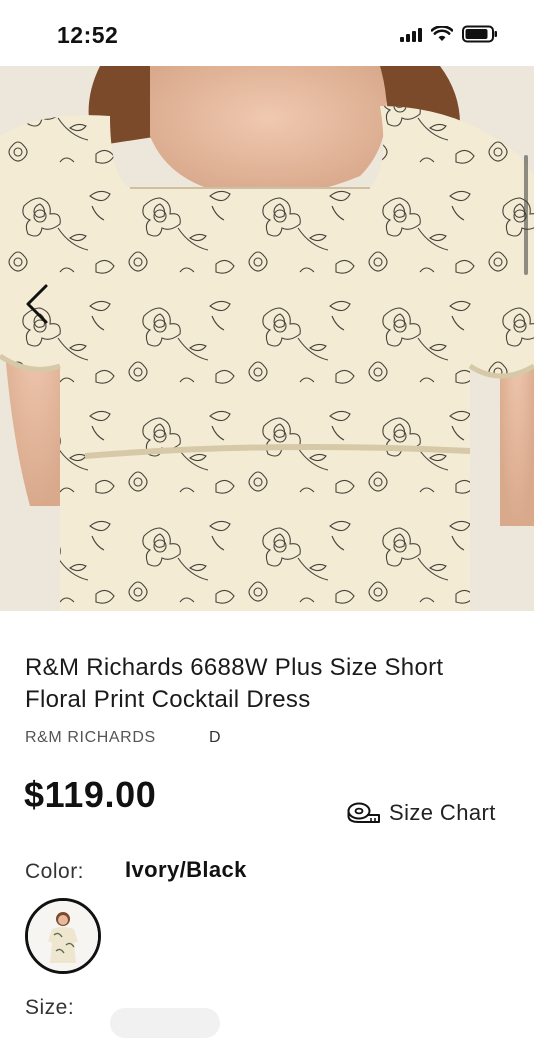 Image resolution: width=534 pixels, height=1038 pixels. I want to click on color-value: Ivory/Black, so click(186, 869).